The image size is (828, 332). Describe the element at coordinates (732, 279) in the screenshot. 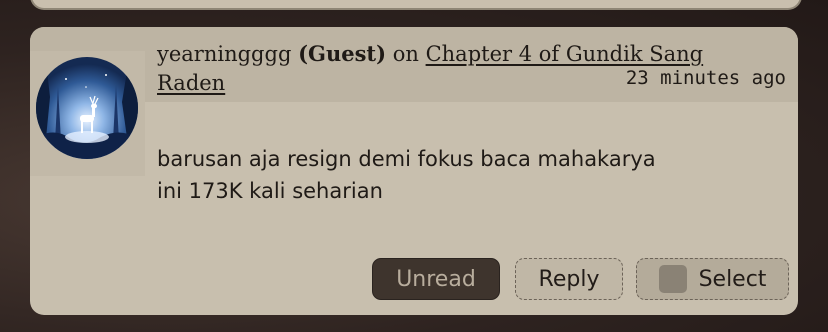

I see `select-button-label: Select` at that location.